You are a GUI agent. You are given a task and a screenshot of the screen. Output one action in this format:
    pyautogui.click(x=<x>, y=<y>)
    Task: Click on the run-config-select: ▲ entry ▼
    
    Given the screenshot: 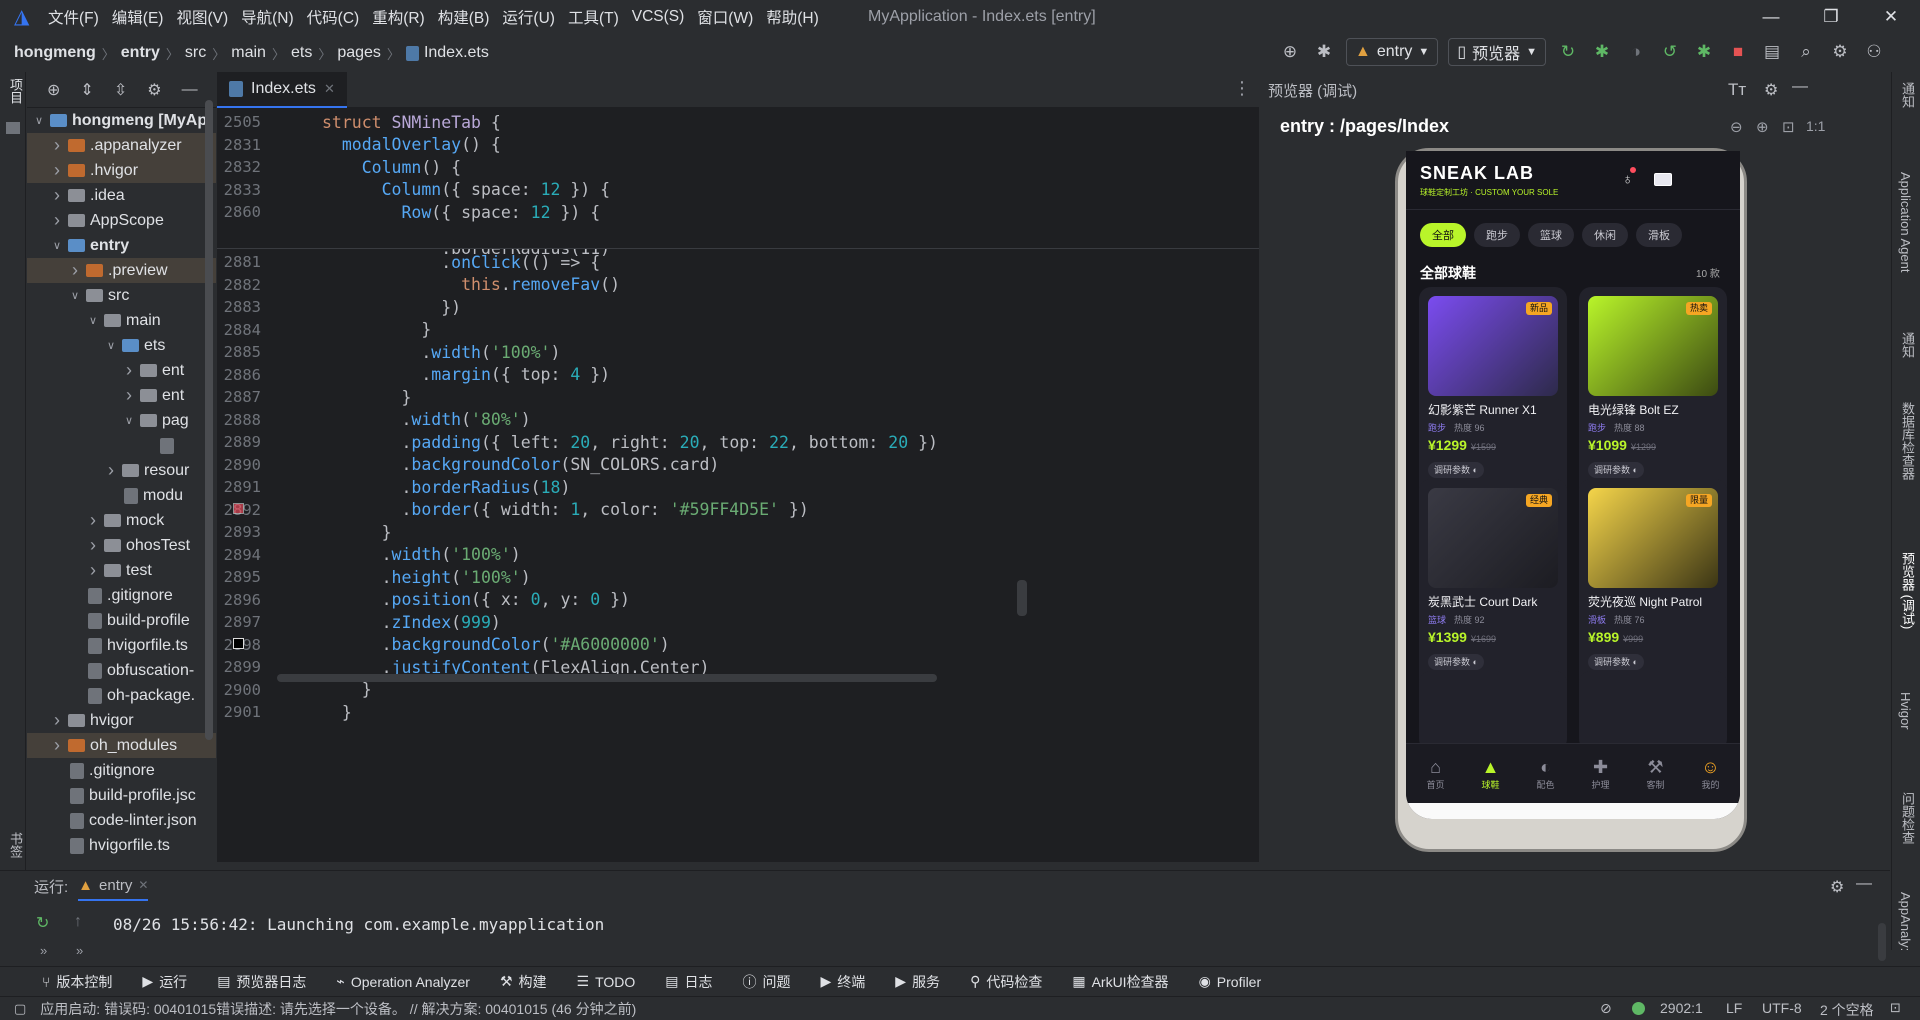 What is the action you would take?
    pyautogui.click(x=1392, y=52)
    